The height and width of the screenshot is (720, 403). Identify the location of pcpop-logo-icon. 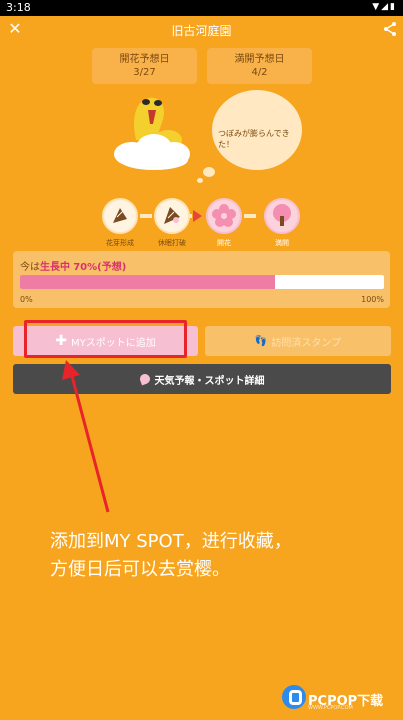
(294, 697).